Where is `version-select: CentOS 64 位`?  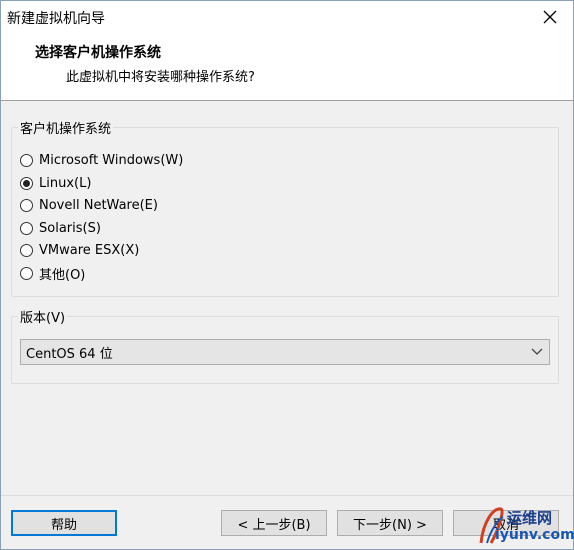 version-select: CentOS 64 位 is located at coordinates (285, 352).